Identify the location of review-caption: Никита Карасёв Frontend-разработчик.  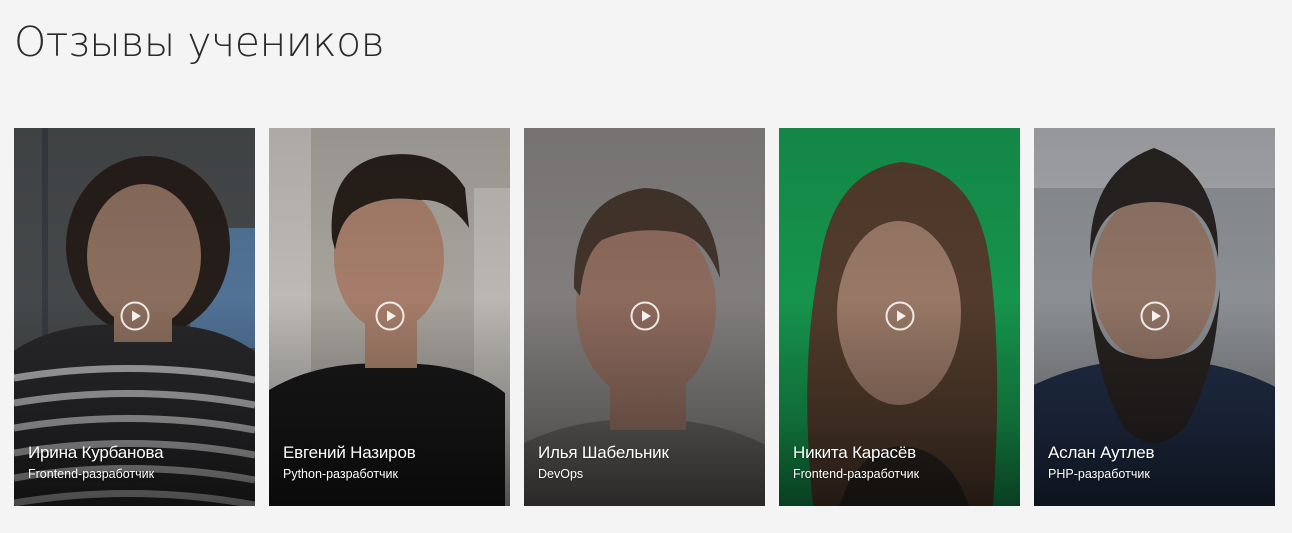
(901, 462).